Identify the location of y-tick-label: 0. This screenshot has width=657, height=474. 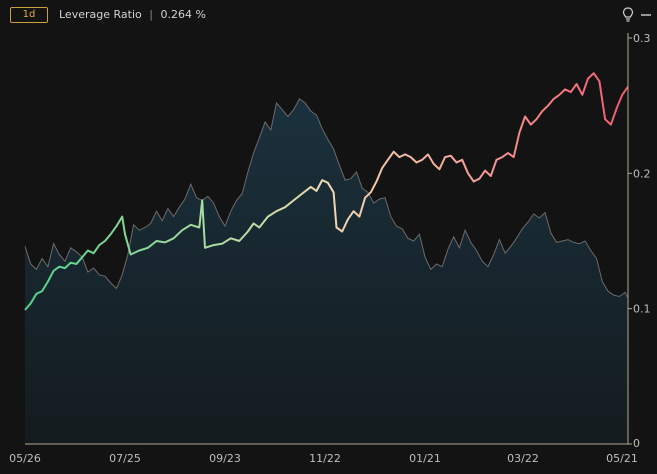
(636, 443).